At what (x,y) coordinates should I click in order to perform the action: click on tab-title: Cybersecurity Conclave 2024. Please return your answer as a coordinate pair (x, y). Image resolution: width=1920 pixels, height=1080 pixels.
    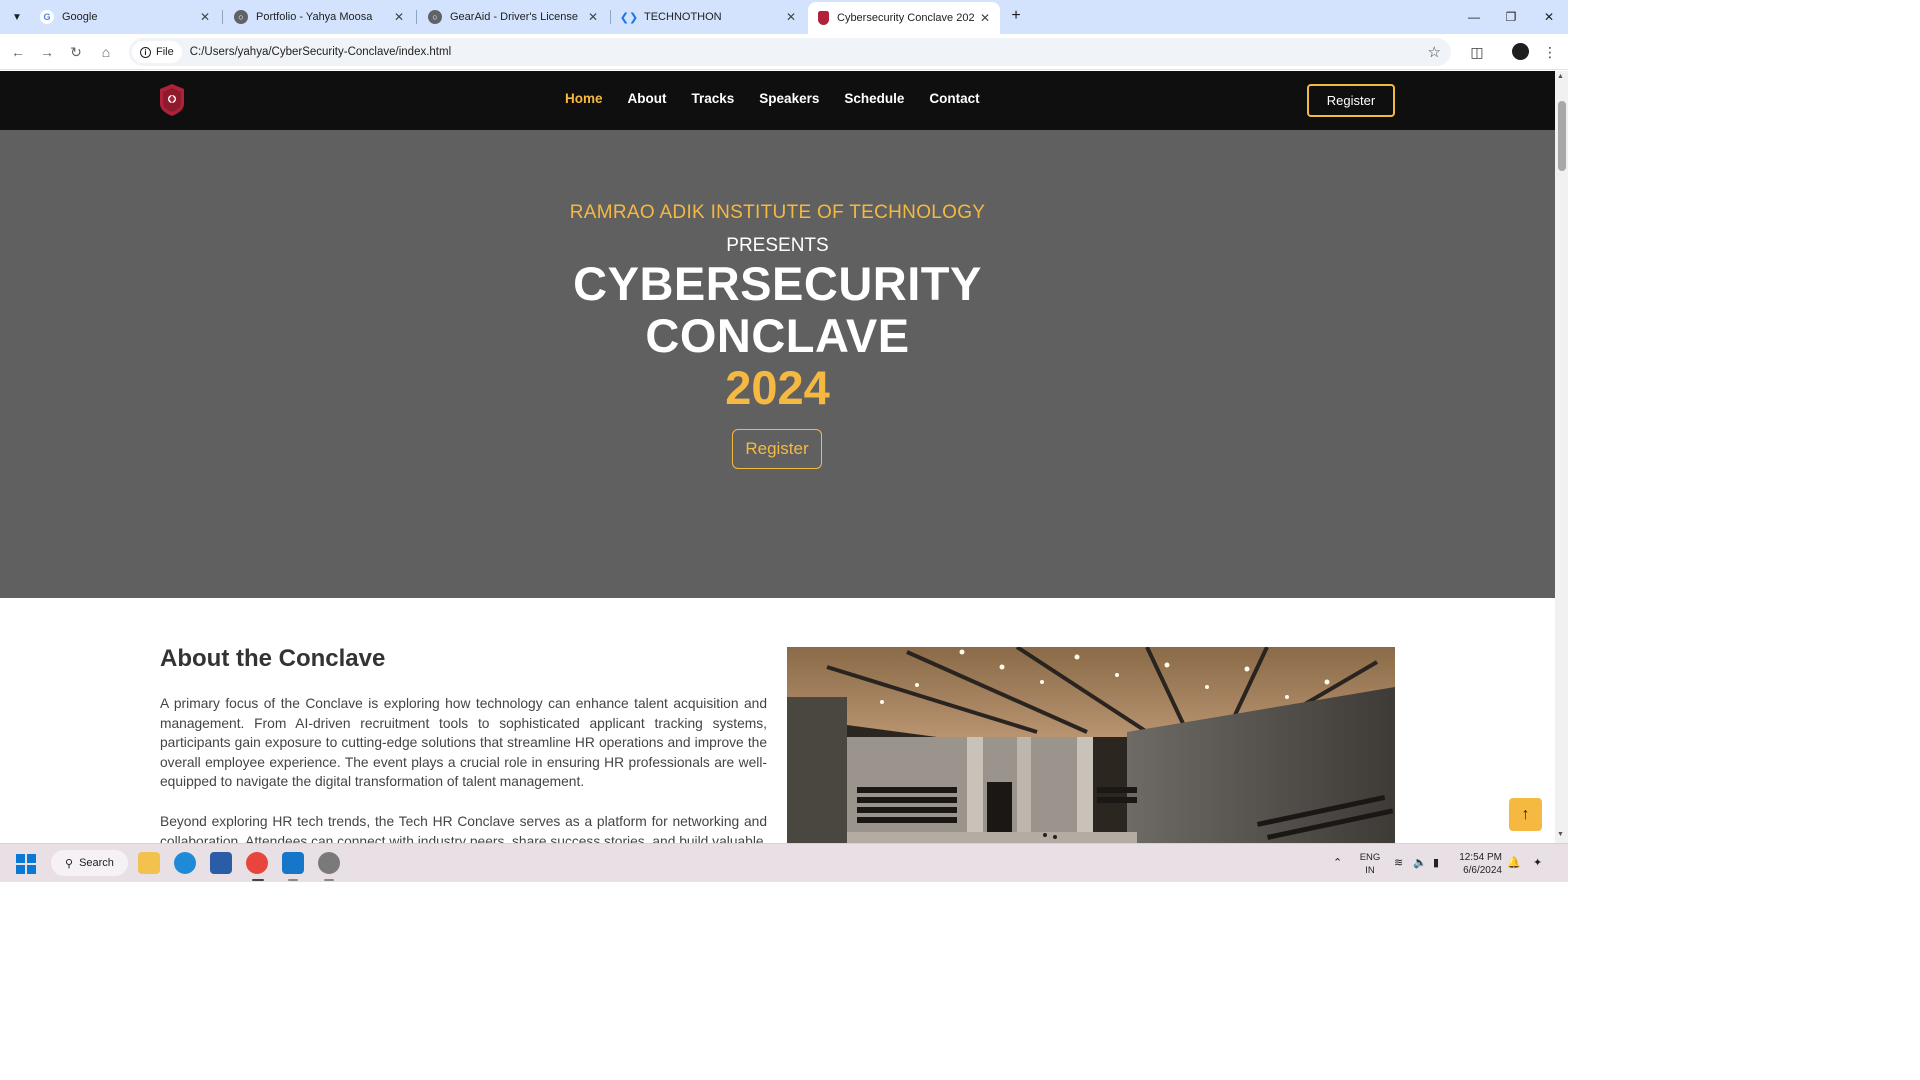
    Looking at the image, I should click on (905, 18).